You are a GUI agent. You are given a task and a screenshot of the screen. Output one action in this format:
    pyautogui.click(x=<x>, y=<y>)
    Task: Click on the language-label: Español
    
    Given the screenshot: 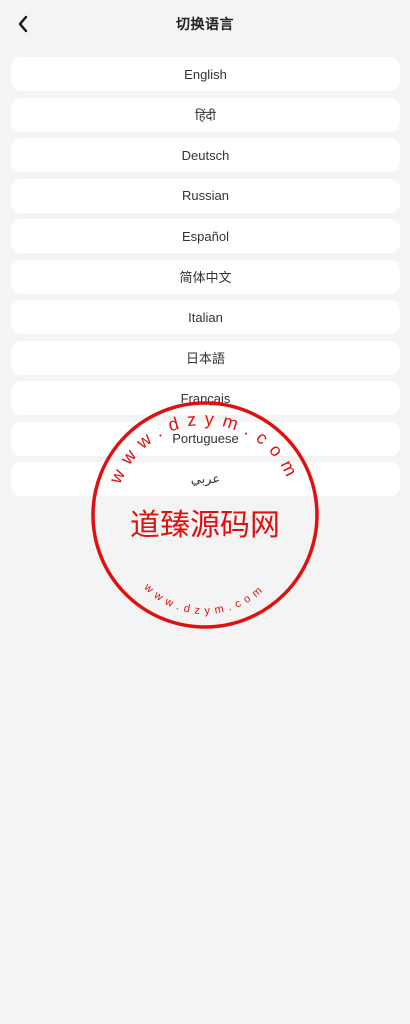 What is the action you would take?
    pyautogui.click(x=205, y=236)
    